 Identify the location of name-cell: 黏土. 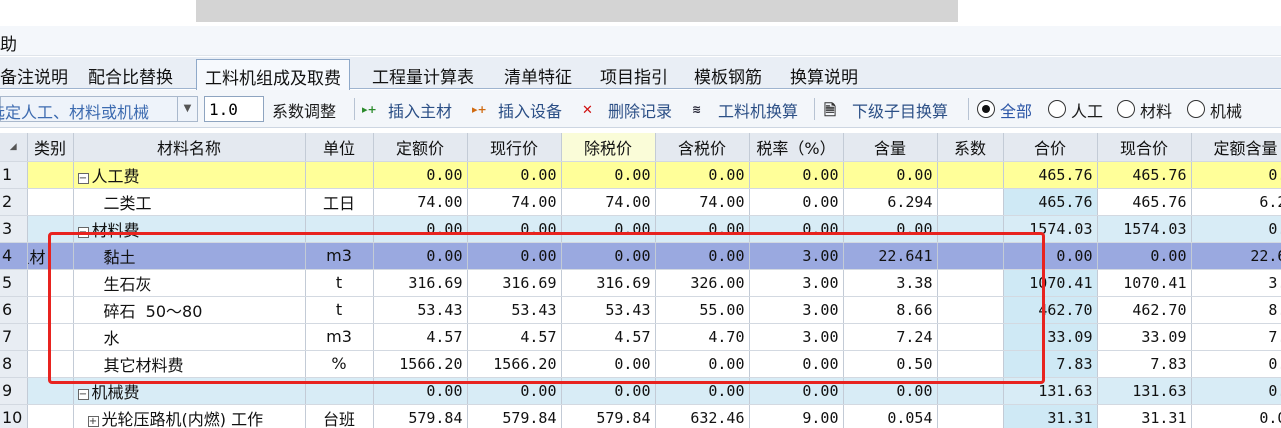
(189, 256).